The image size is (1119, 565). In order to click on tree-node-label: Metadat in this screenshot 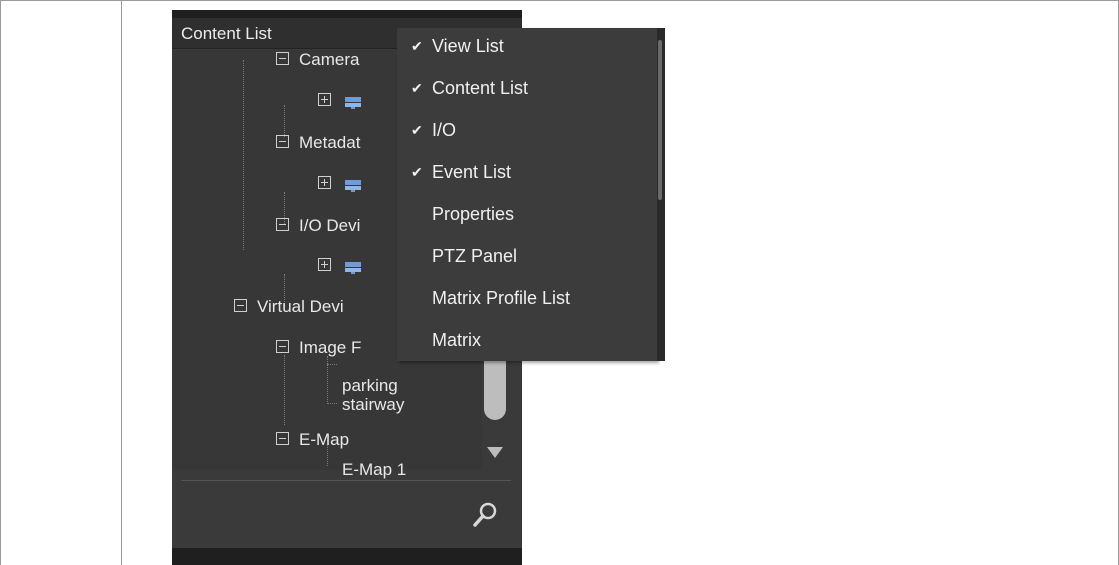, I will do `click(330, 142)`.